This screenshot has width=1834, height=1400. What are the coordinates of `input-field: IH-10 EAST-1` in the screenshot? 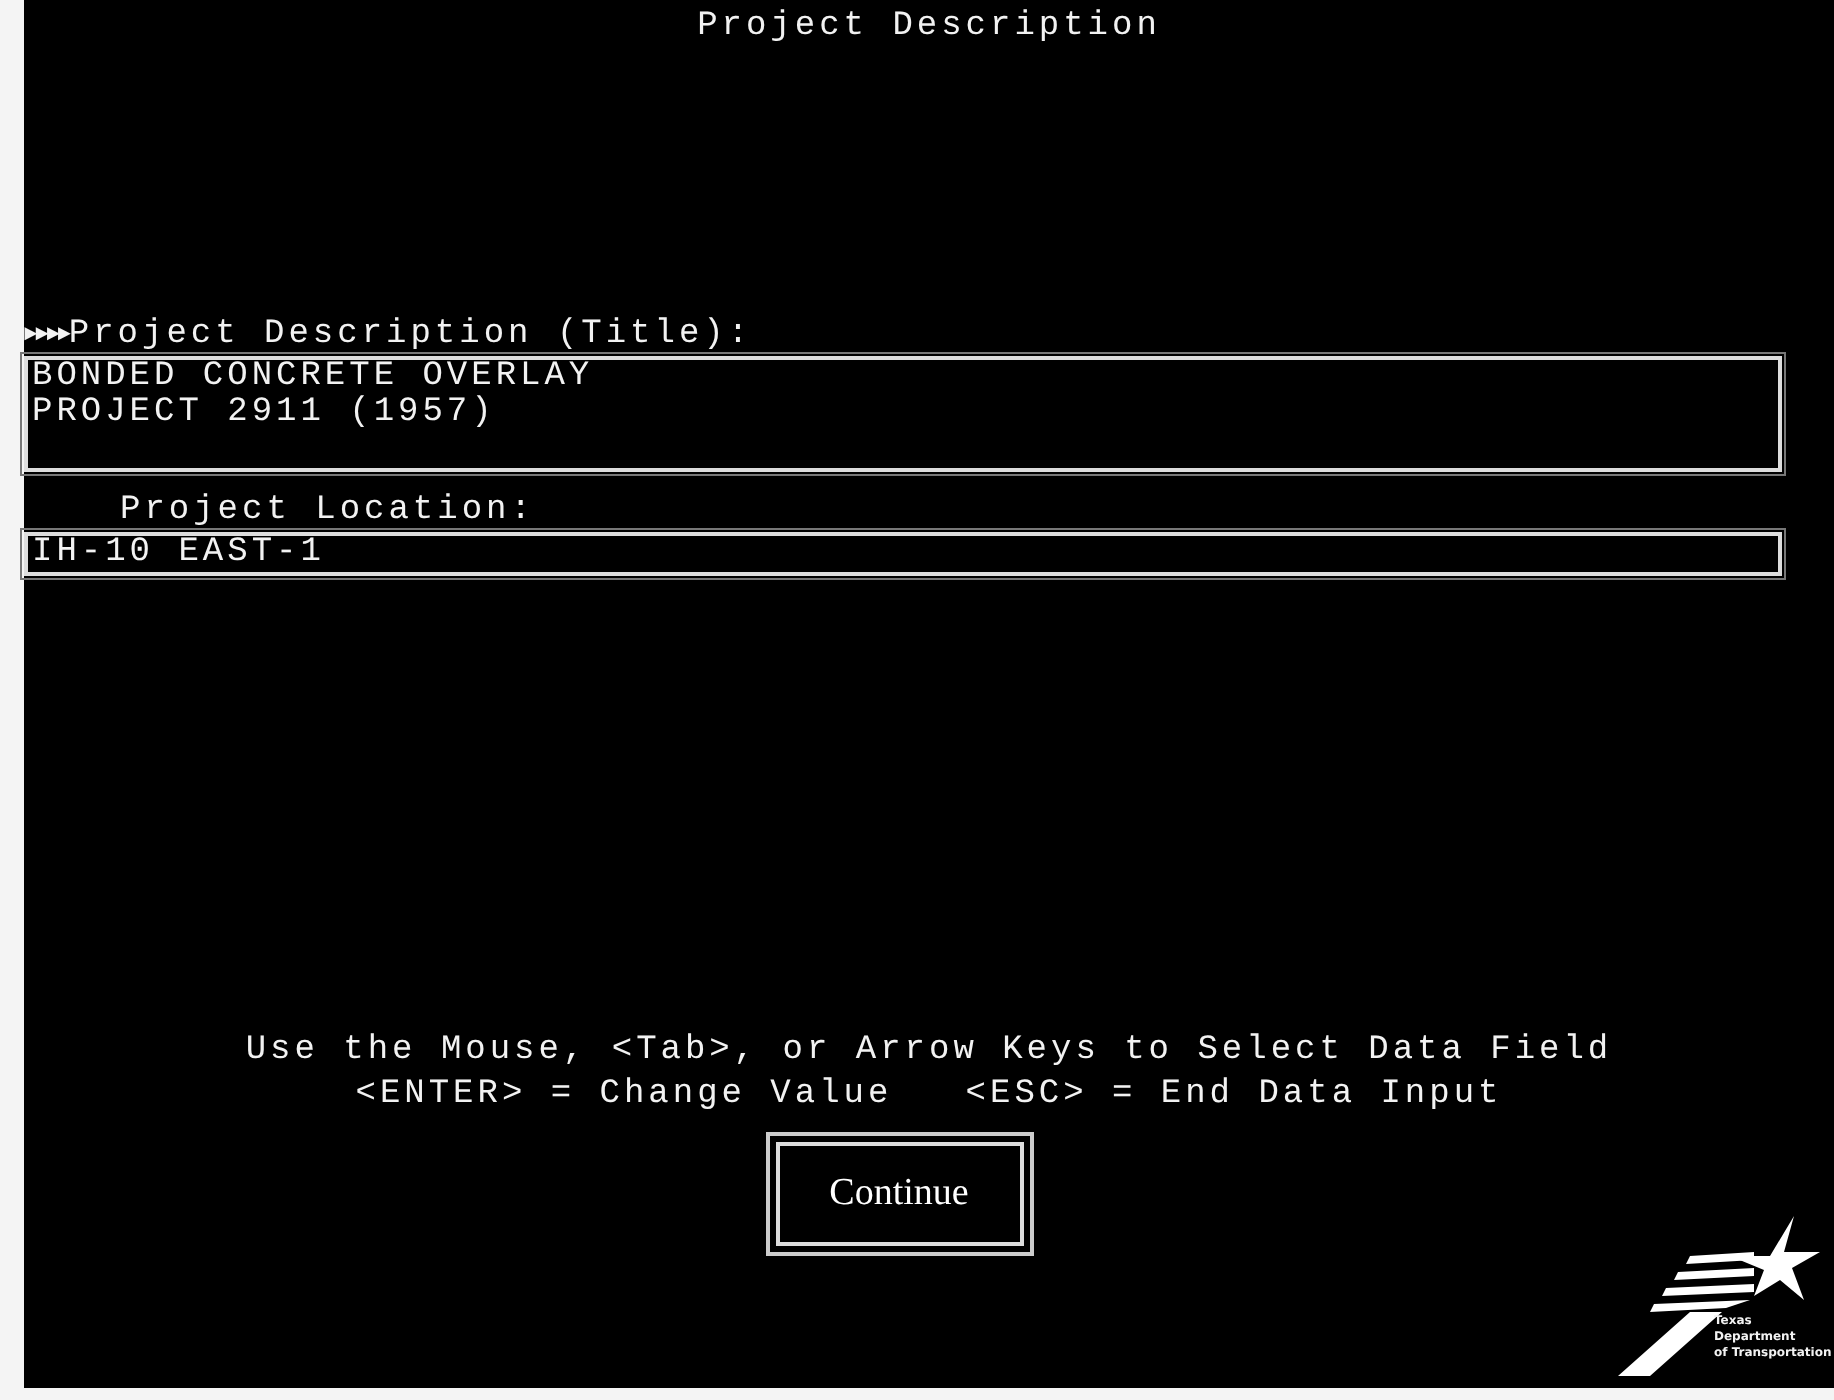 It's located at (903, 554).